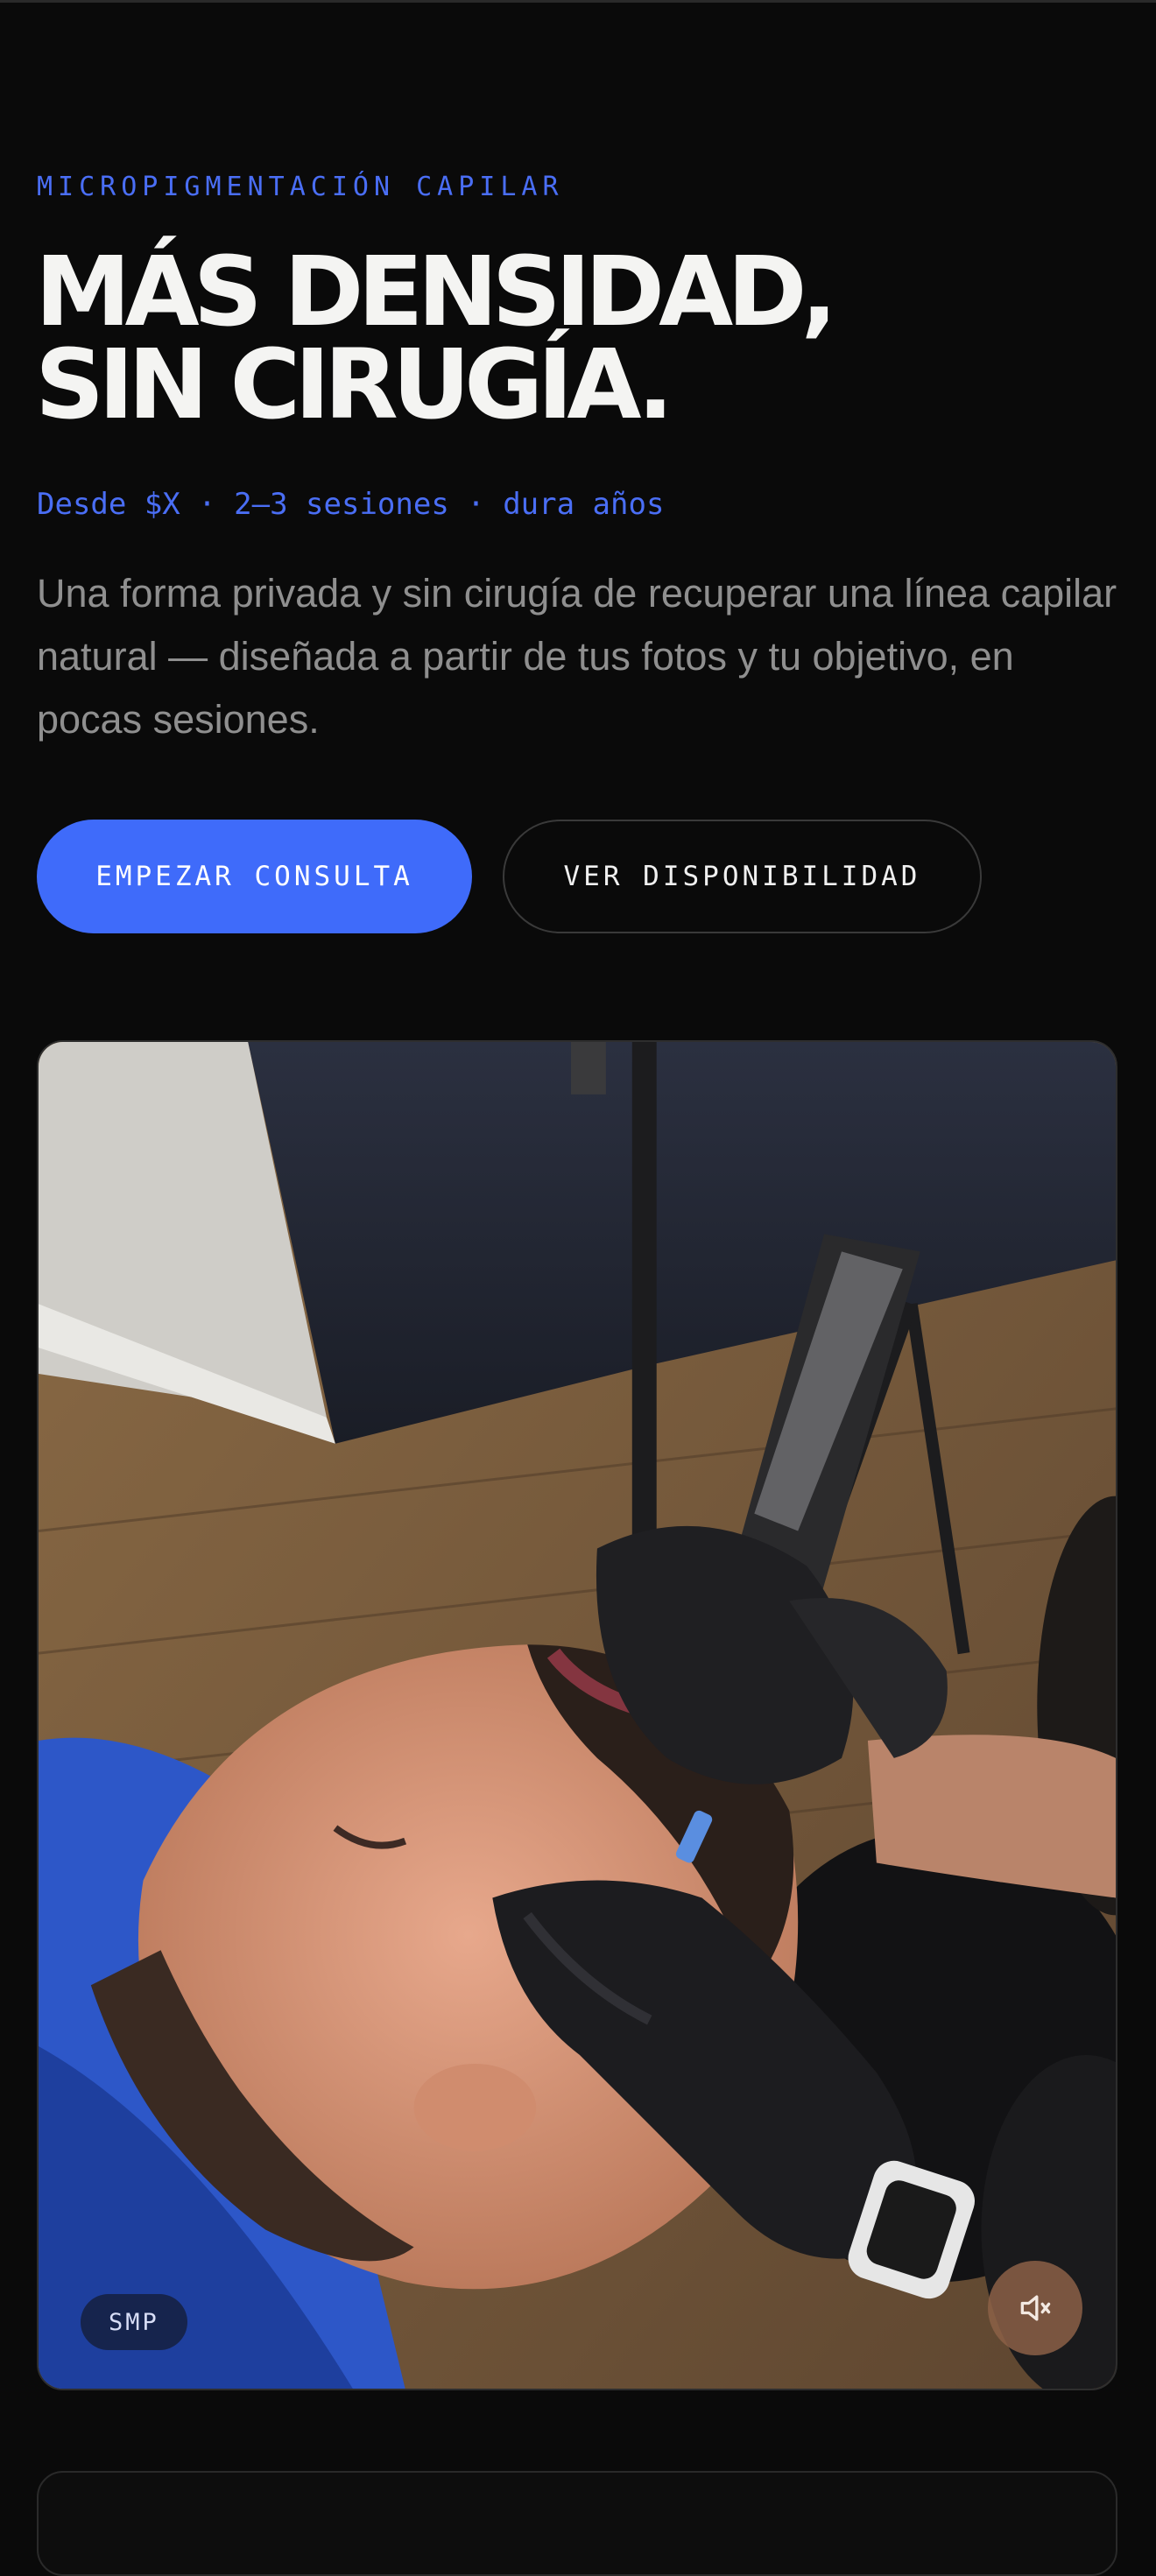 This screenshot has width=1156, height=2576. I want to click on speaker-muted-icon, so click(1035, 2308).